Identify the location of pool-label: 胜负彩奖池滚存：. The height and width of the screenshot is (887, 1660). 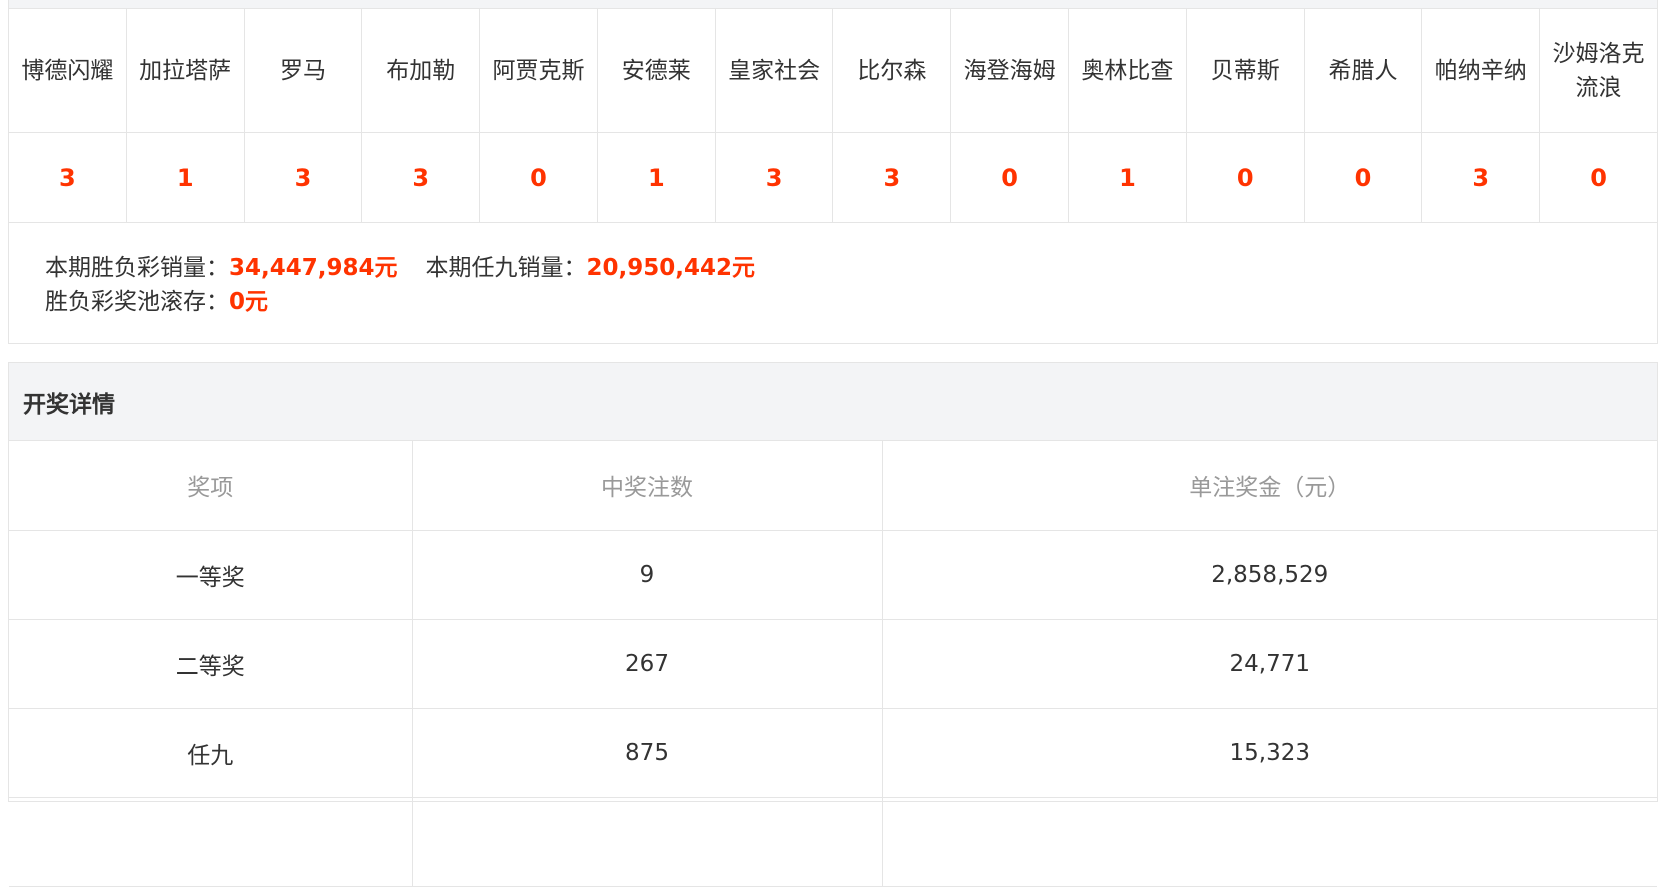
(137, 302).